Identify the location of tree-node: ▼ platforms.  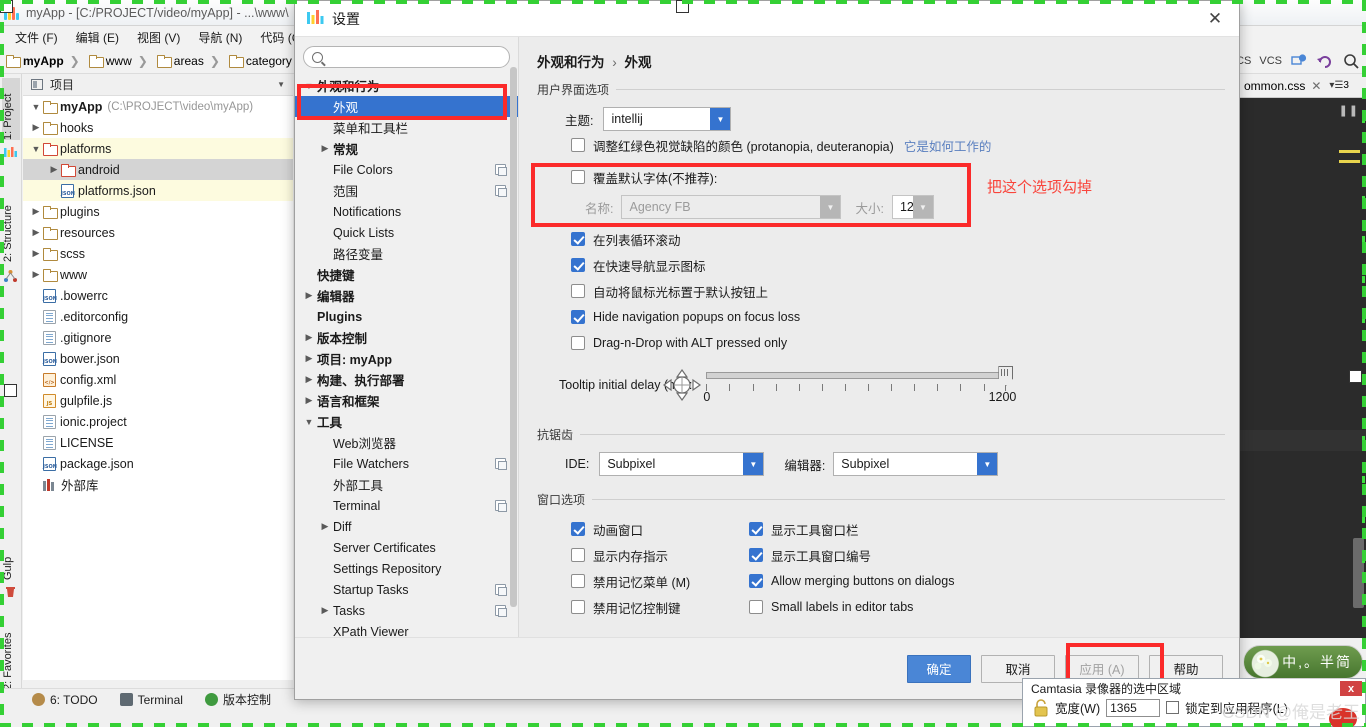
(158, 148).